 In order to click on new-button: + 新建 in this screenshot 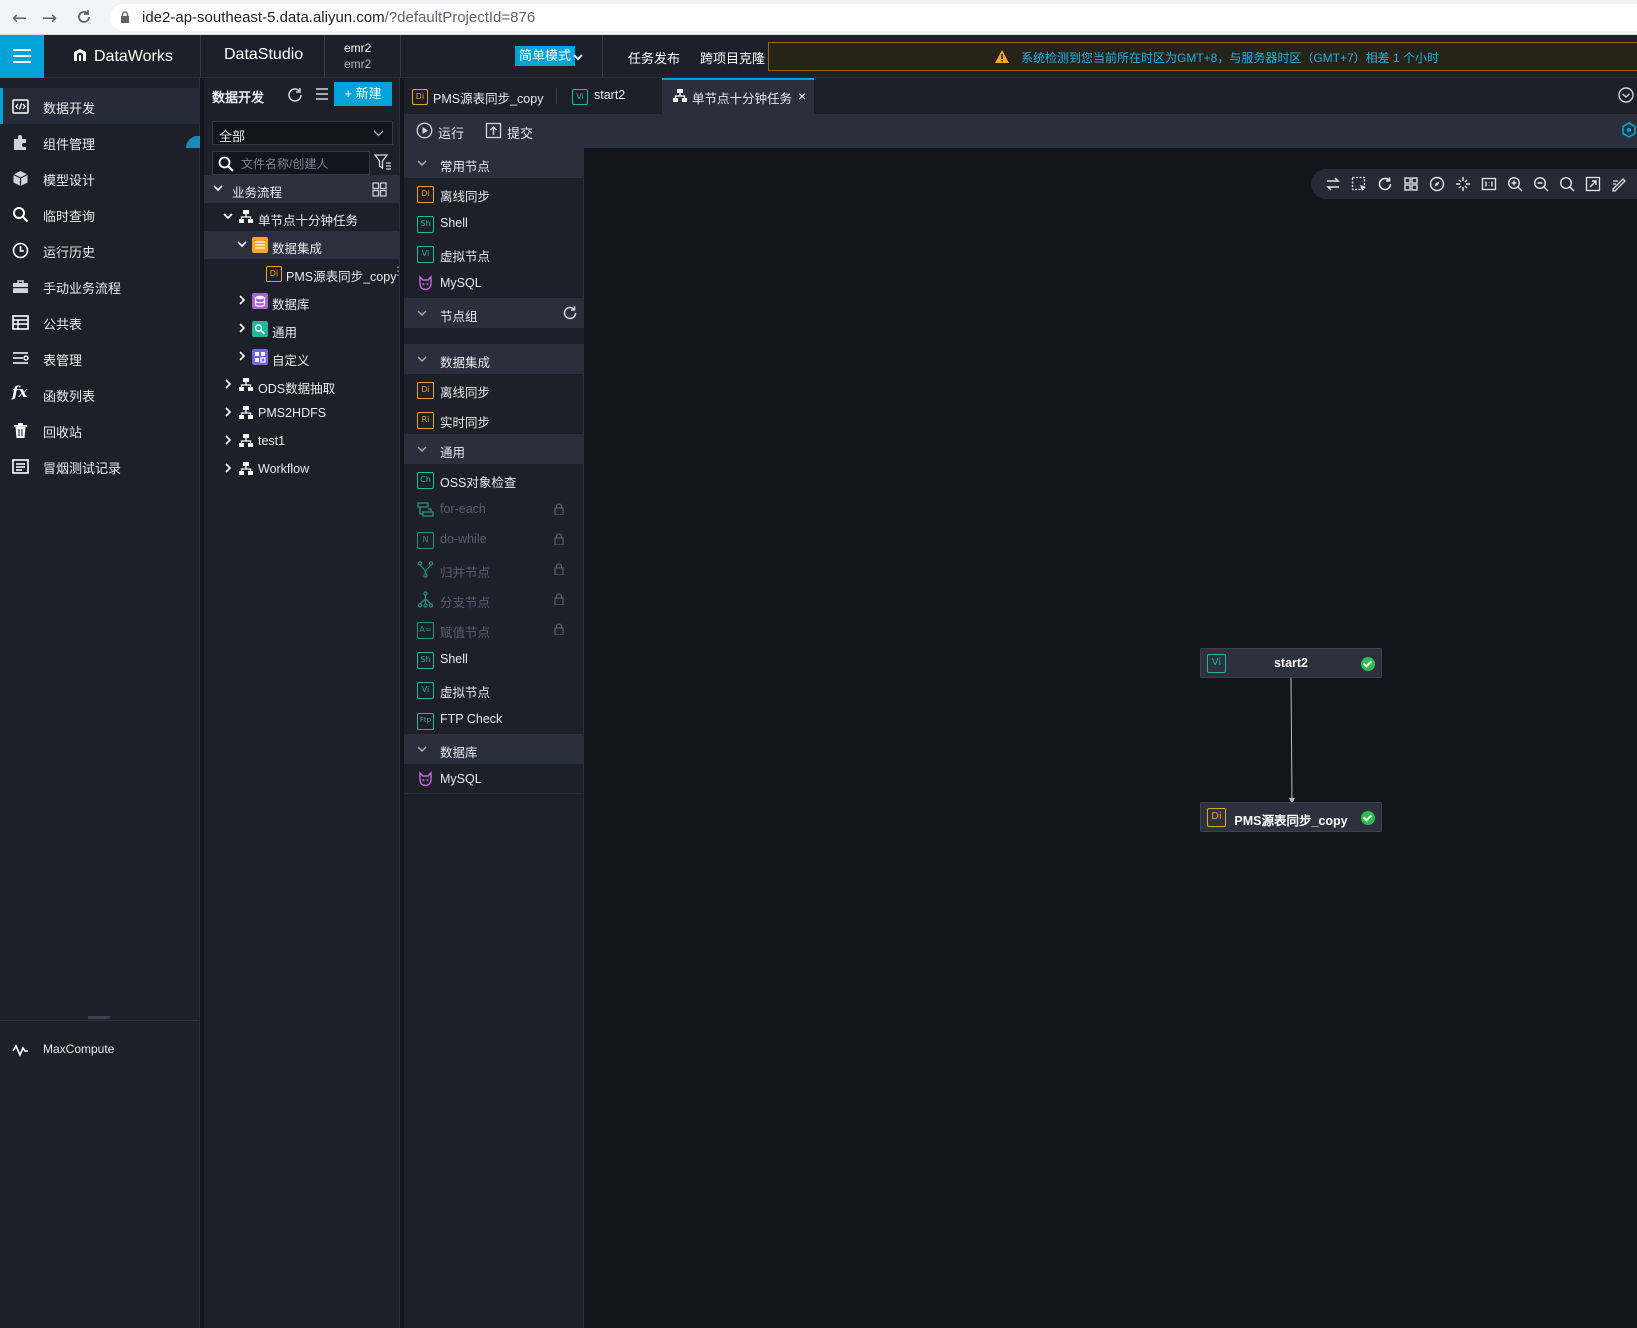, I will do `click(363, 94)`.